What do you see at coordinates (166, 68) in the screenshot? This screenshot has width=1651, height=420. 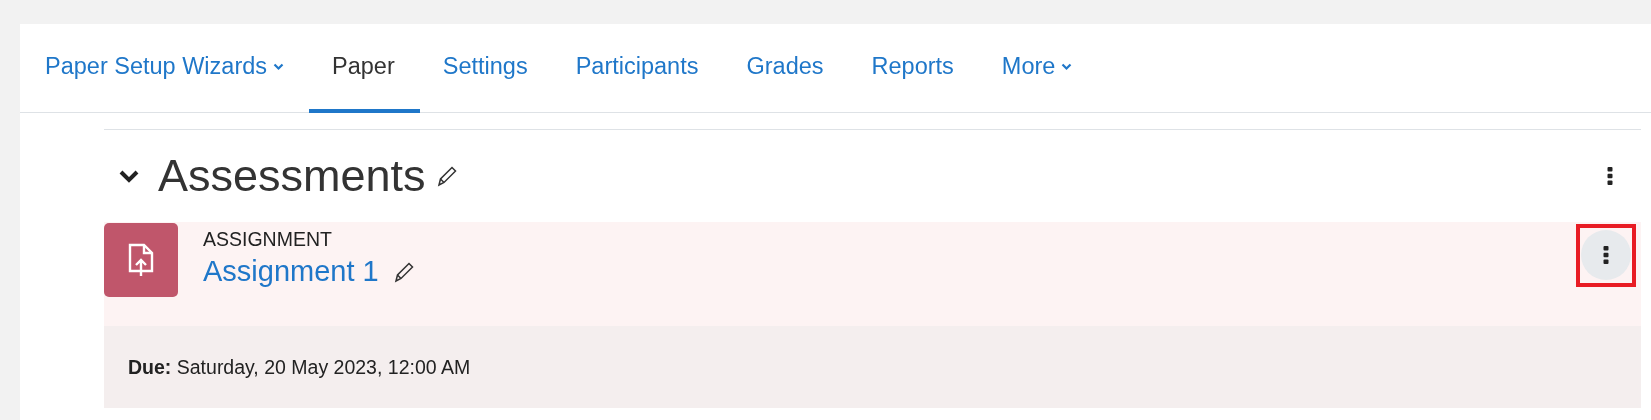 I see `nav-tab: Paper Setup Wizards` at bounding box center [166, 68].